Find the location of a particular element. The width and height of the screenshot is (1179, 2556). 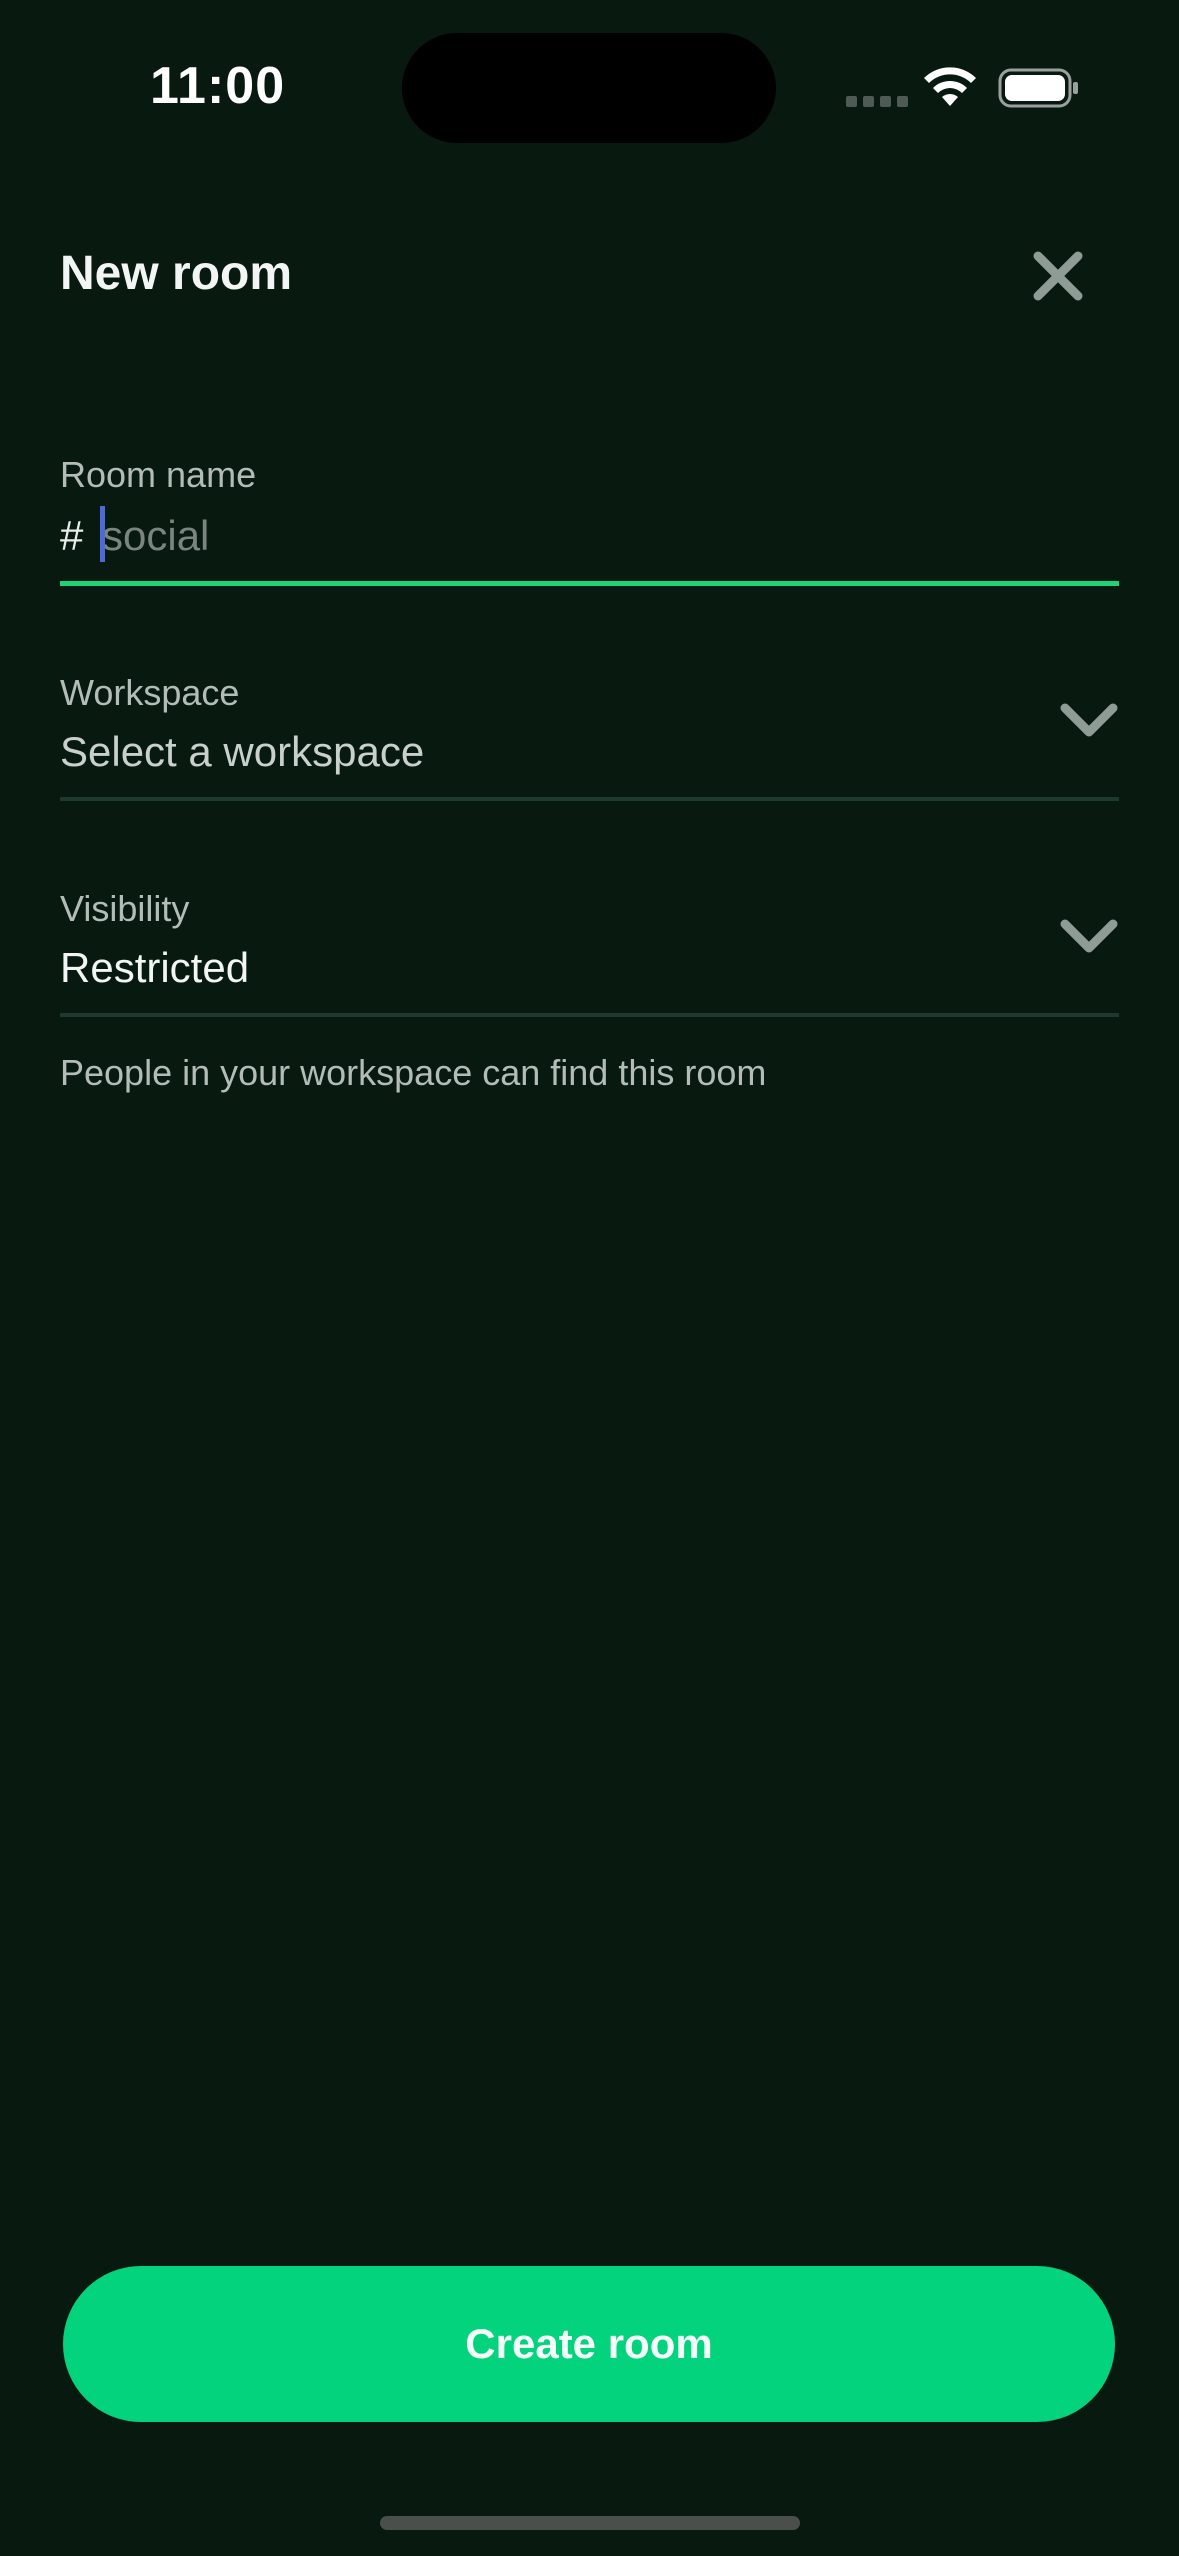

visibility-underline is located at coordinates (589, 1015).